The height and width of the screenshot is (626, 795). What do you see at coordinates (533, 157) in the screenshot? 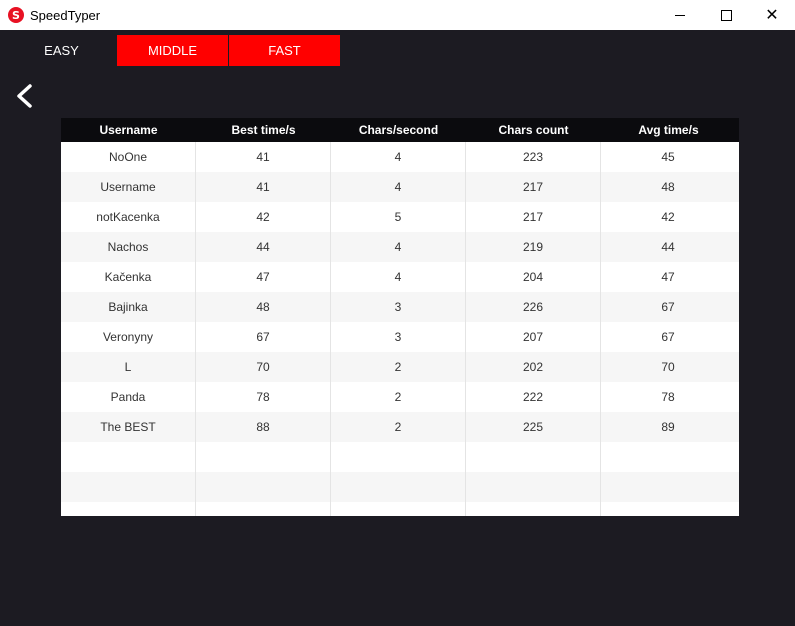
I see `cell-chars-count: 223` at bounding box center [533, 157].